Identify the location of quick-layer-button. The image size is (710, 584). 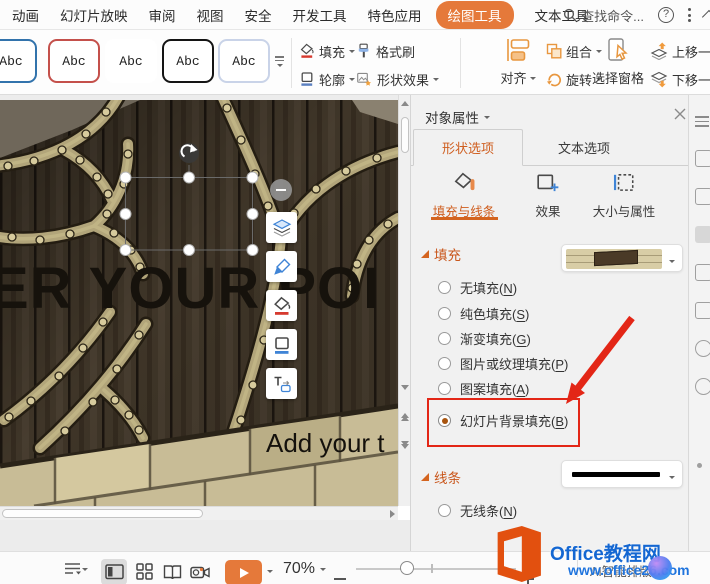
(281, 227).